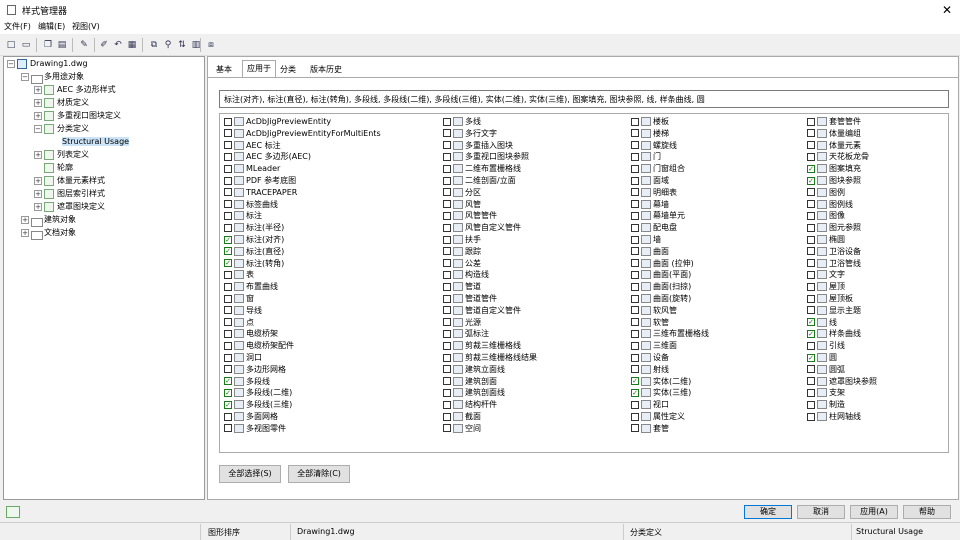 The image size is (960, 540). What do you see at coordinates (482, 169) in the screenshot?
I see `object-type-item: 二维布置栅格线` at bounding box center [482, 169].